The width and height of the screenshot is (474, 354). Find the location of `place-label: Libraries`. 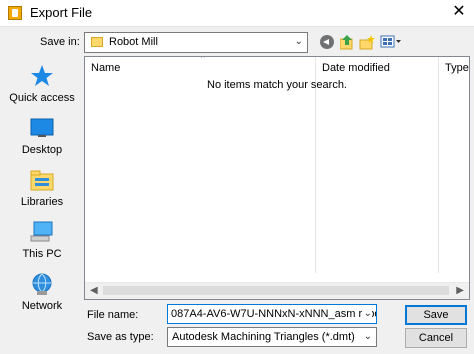

place-label: Libraries is located at coordinates (42, 202).